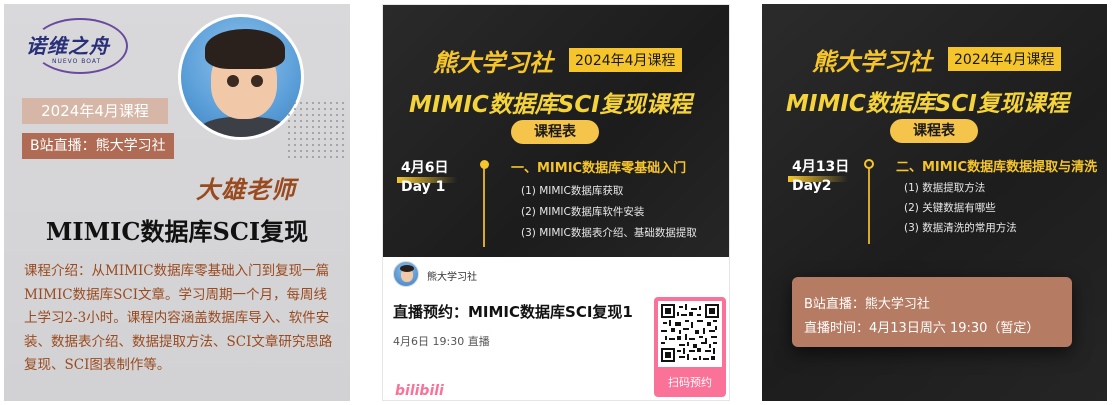 Image resolution: width=1119 pixels, height=405 pixels. What do you see at coordinates (690, 382) in the screenshot?
I see `qr-booking-label: 扫码预约` at bounding box center [690, 382].